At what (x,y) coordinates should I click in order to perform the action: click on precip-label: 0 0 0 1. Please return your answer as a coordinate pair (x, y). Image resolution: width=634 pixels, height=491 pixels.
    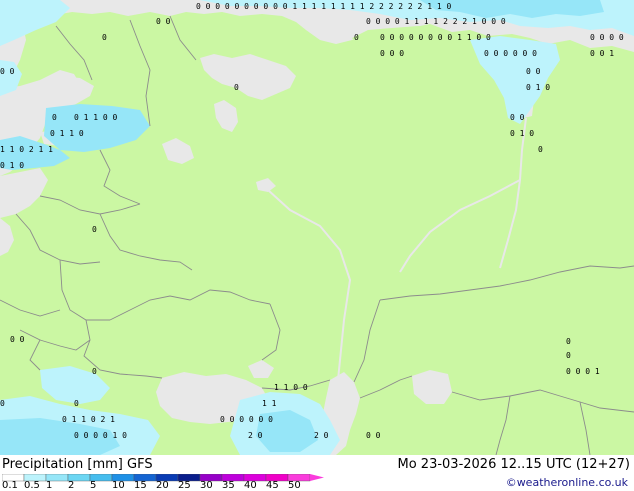
    Looking at the image, I should click on (583, 371).